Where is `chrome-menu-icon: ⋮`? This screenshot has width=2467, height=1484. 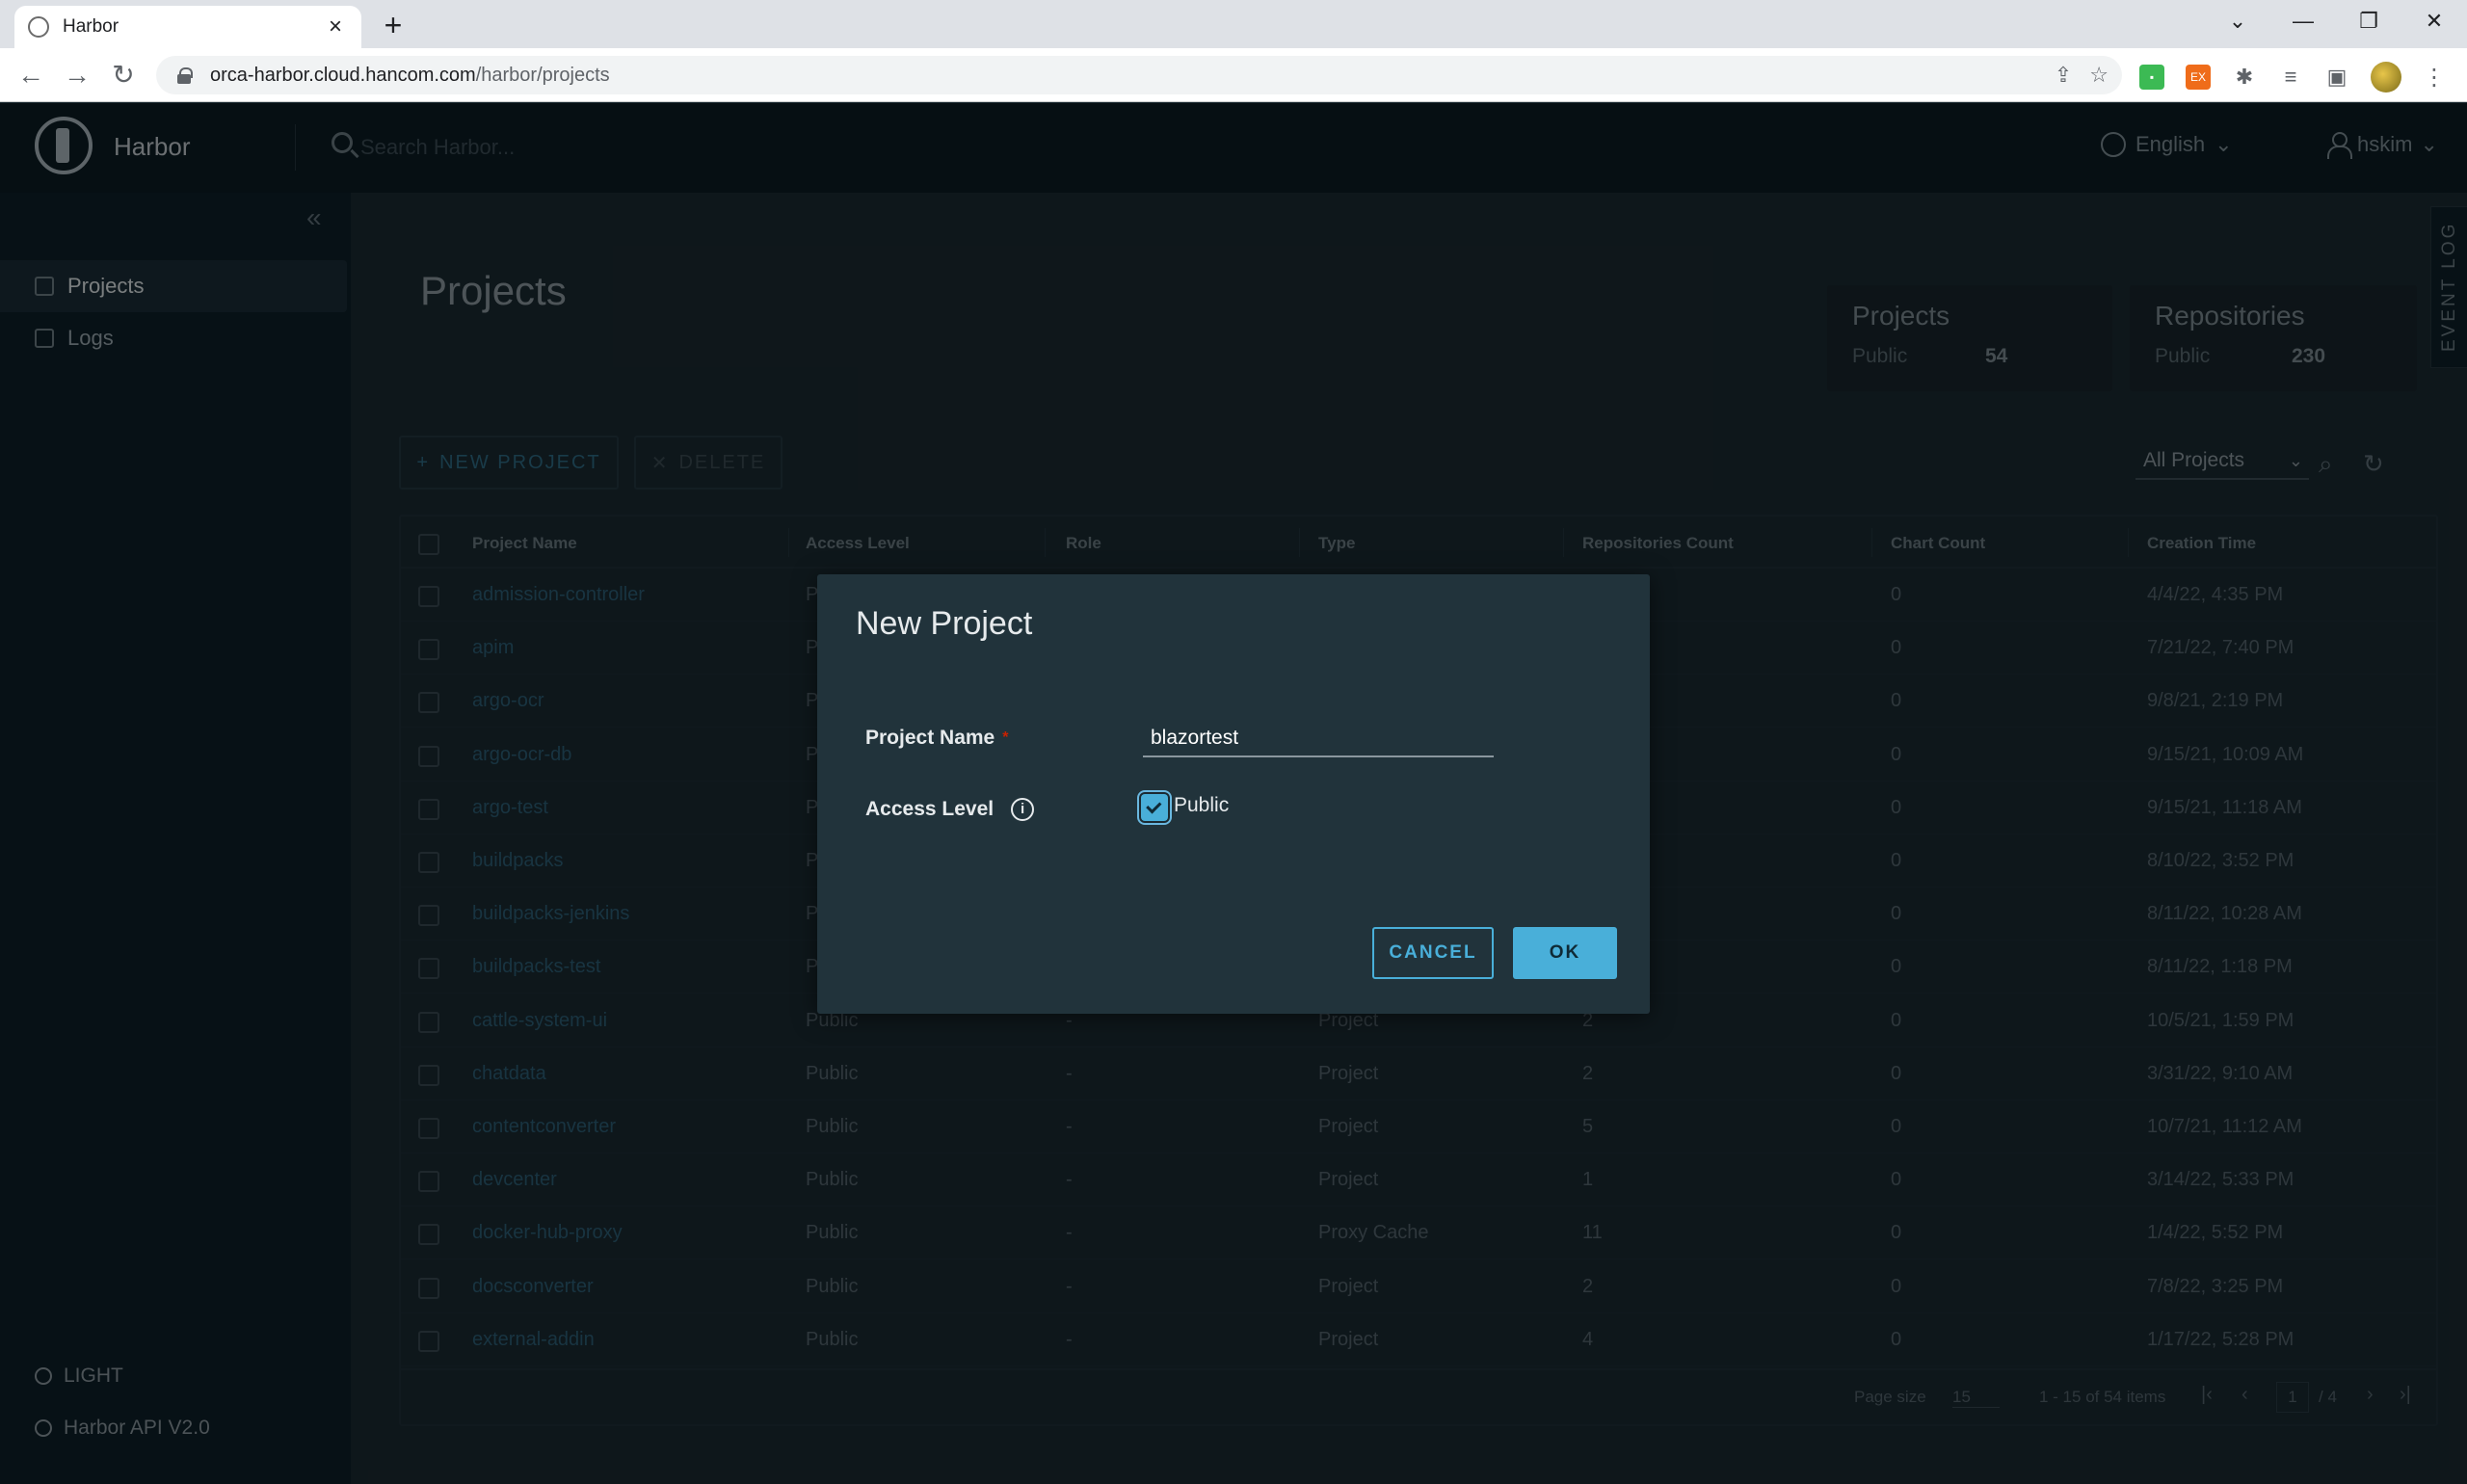 chrome-menu-icon: ⋮ is located at coordinates (2434, 78).